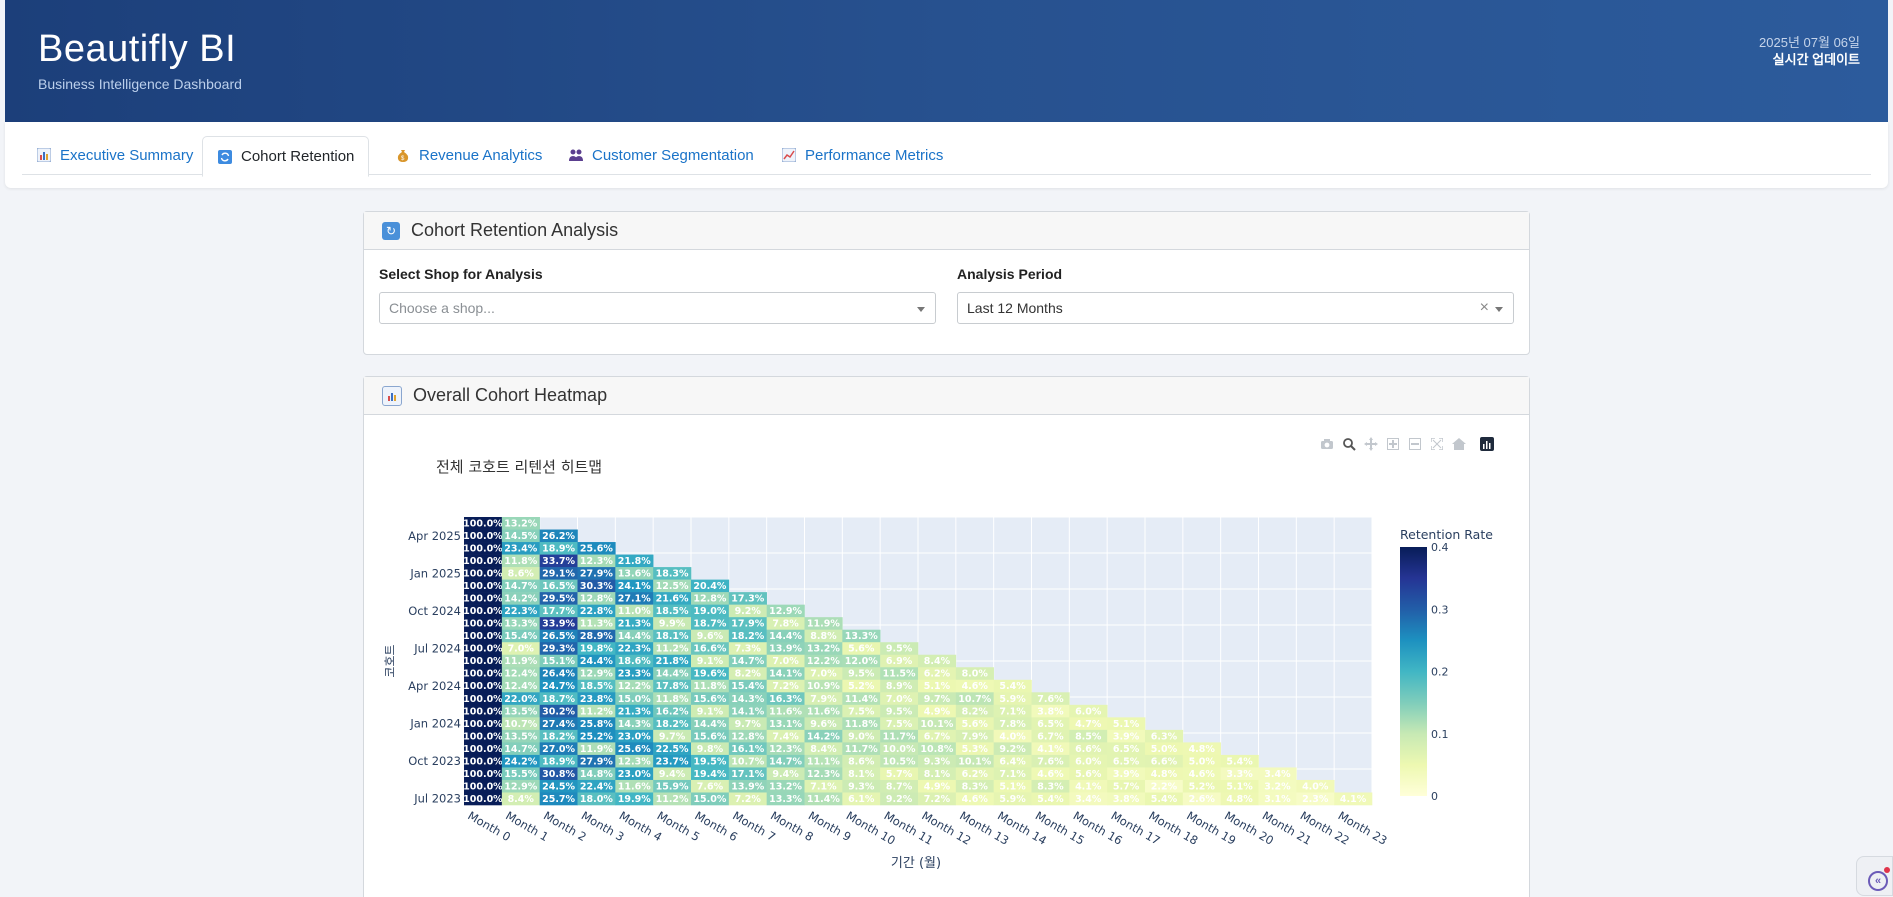 Image resolution: width=1893 pixels, height=897 pixels. I want to click on tab-executive-summary: Executive Summary, so click(114, 155).